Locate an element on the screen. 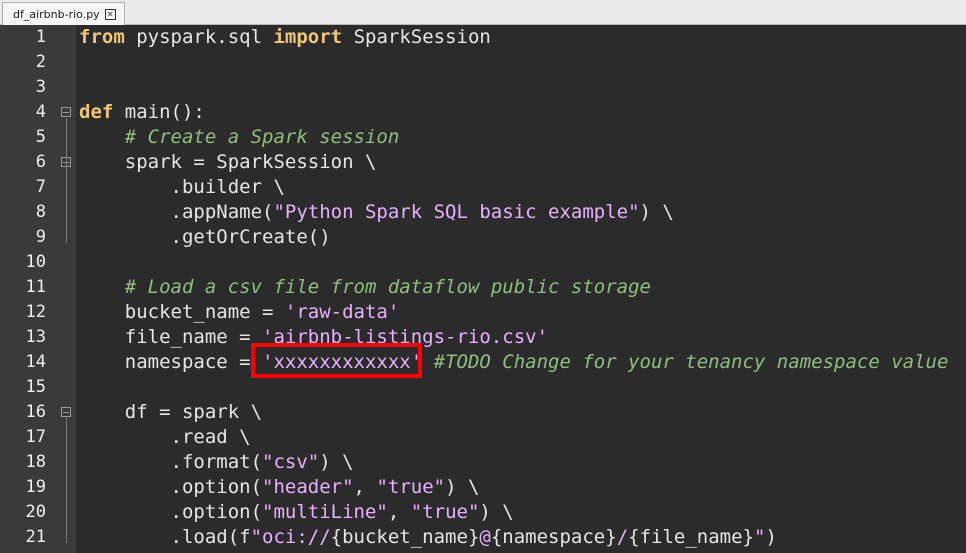 The width and height of the screenshot is (966, 553). code-token: "csv" is located at coordinates (291, 462).